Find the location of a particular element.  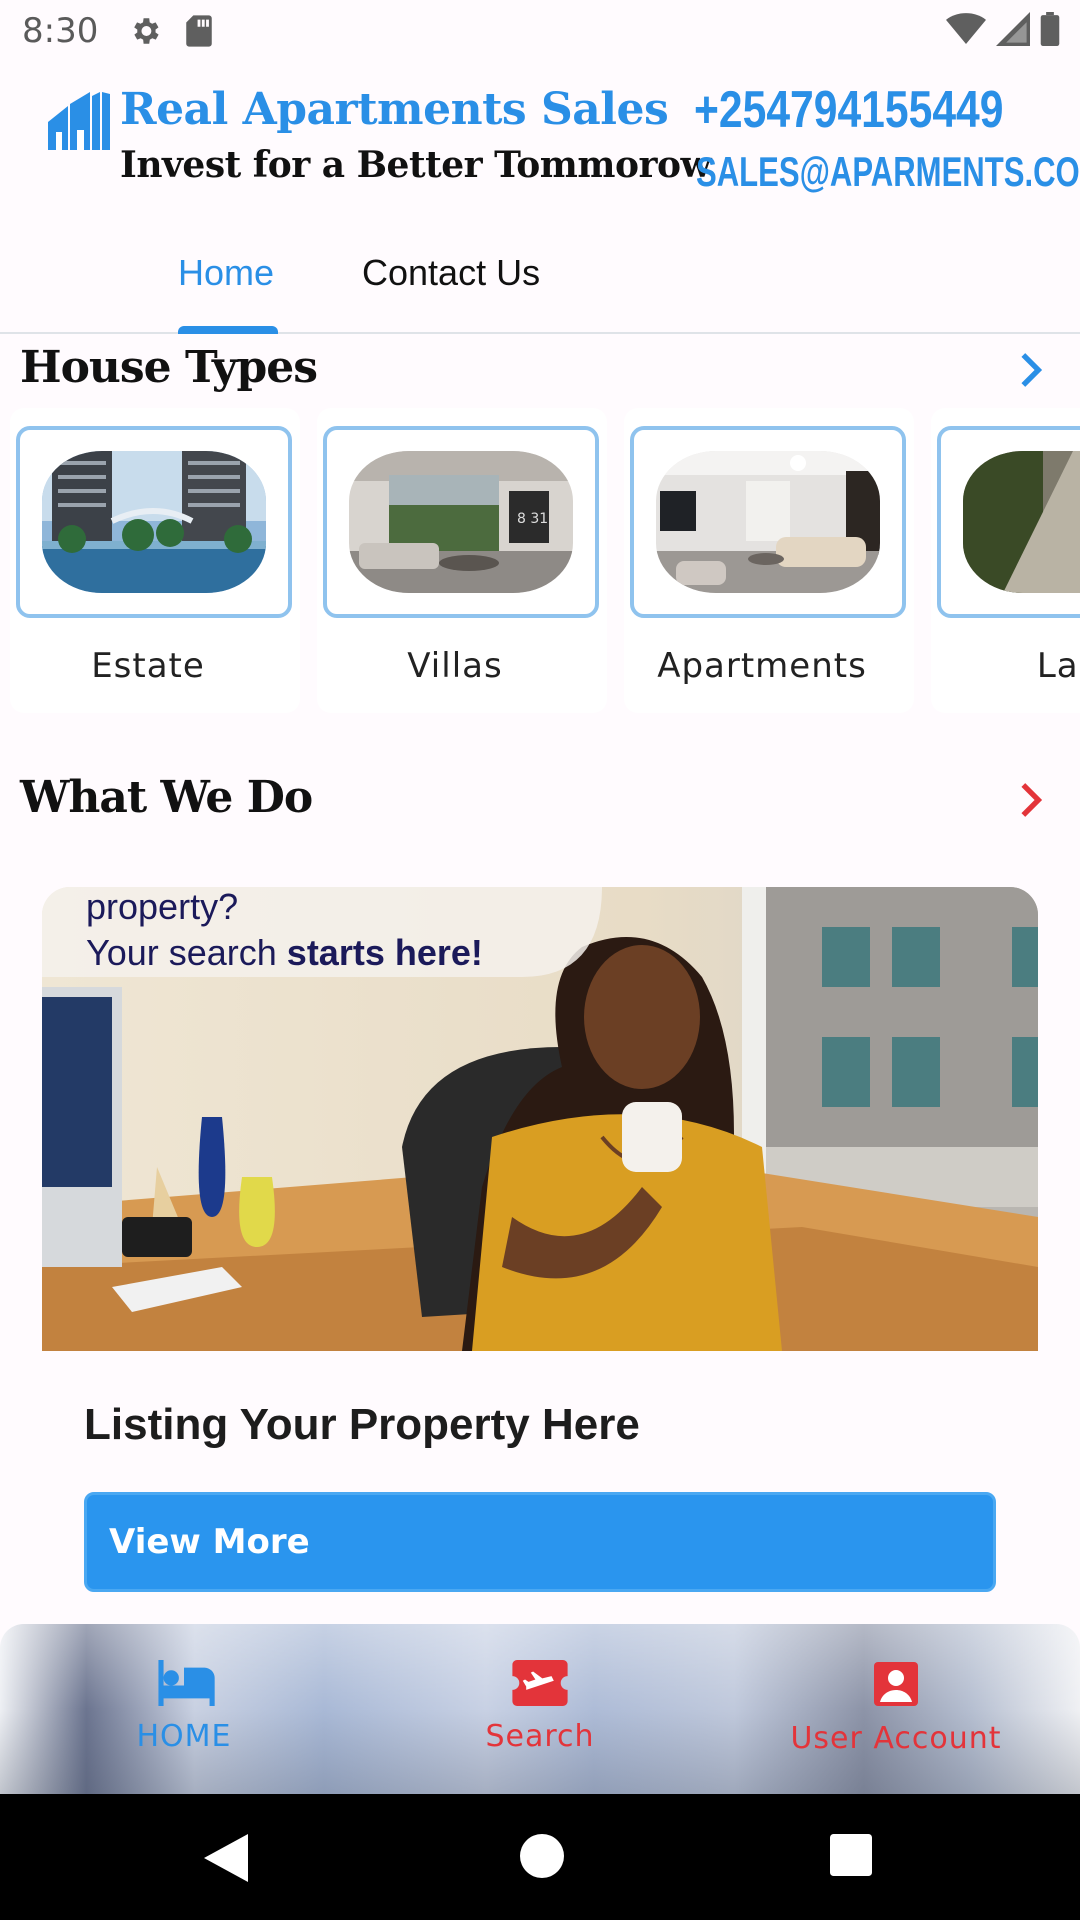

status-bar: 8:30 is located at coordinates (540, 31).